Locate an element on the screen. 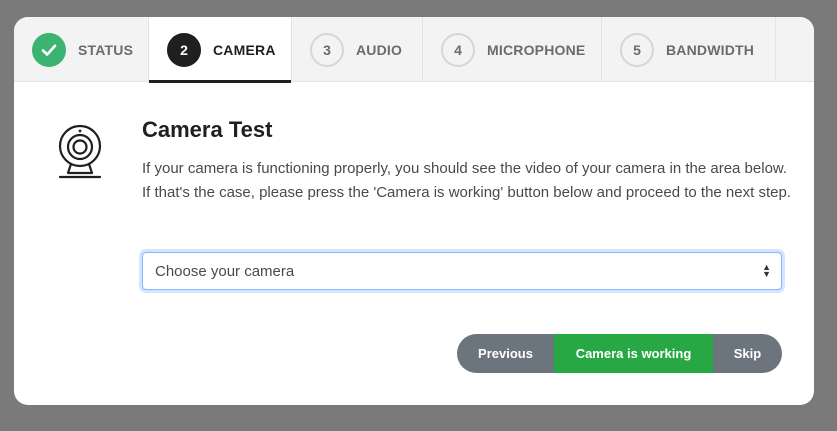  tab-camera: 2 CAMERA is located at coordinates (220, 50).